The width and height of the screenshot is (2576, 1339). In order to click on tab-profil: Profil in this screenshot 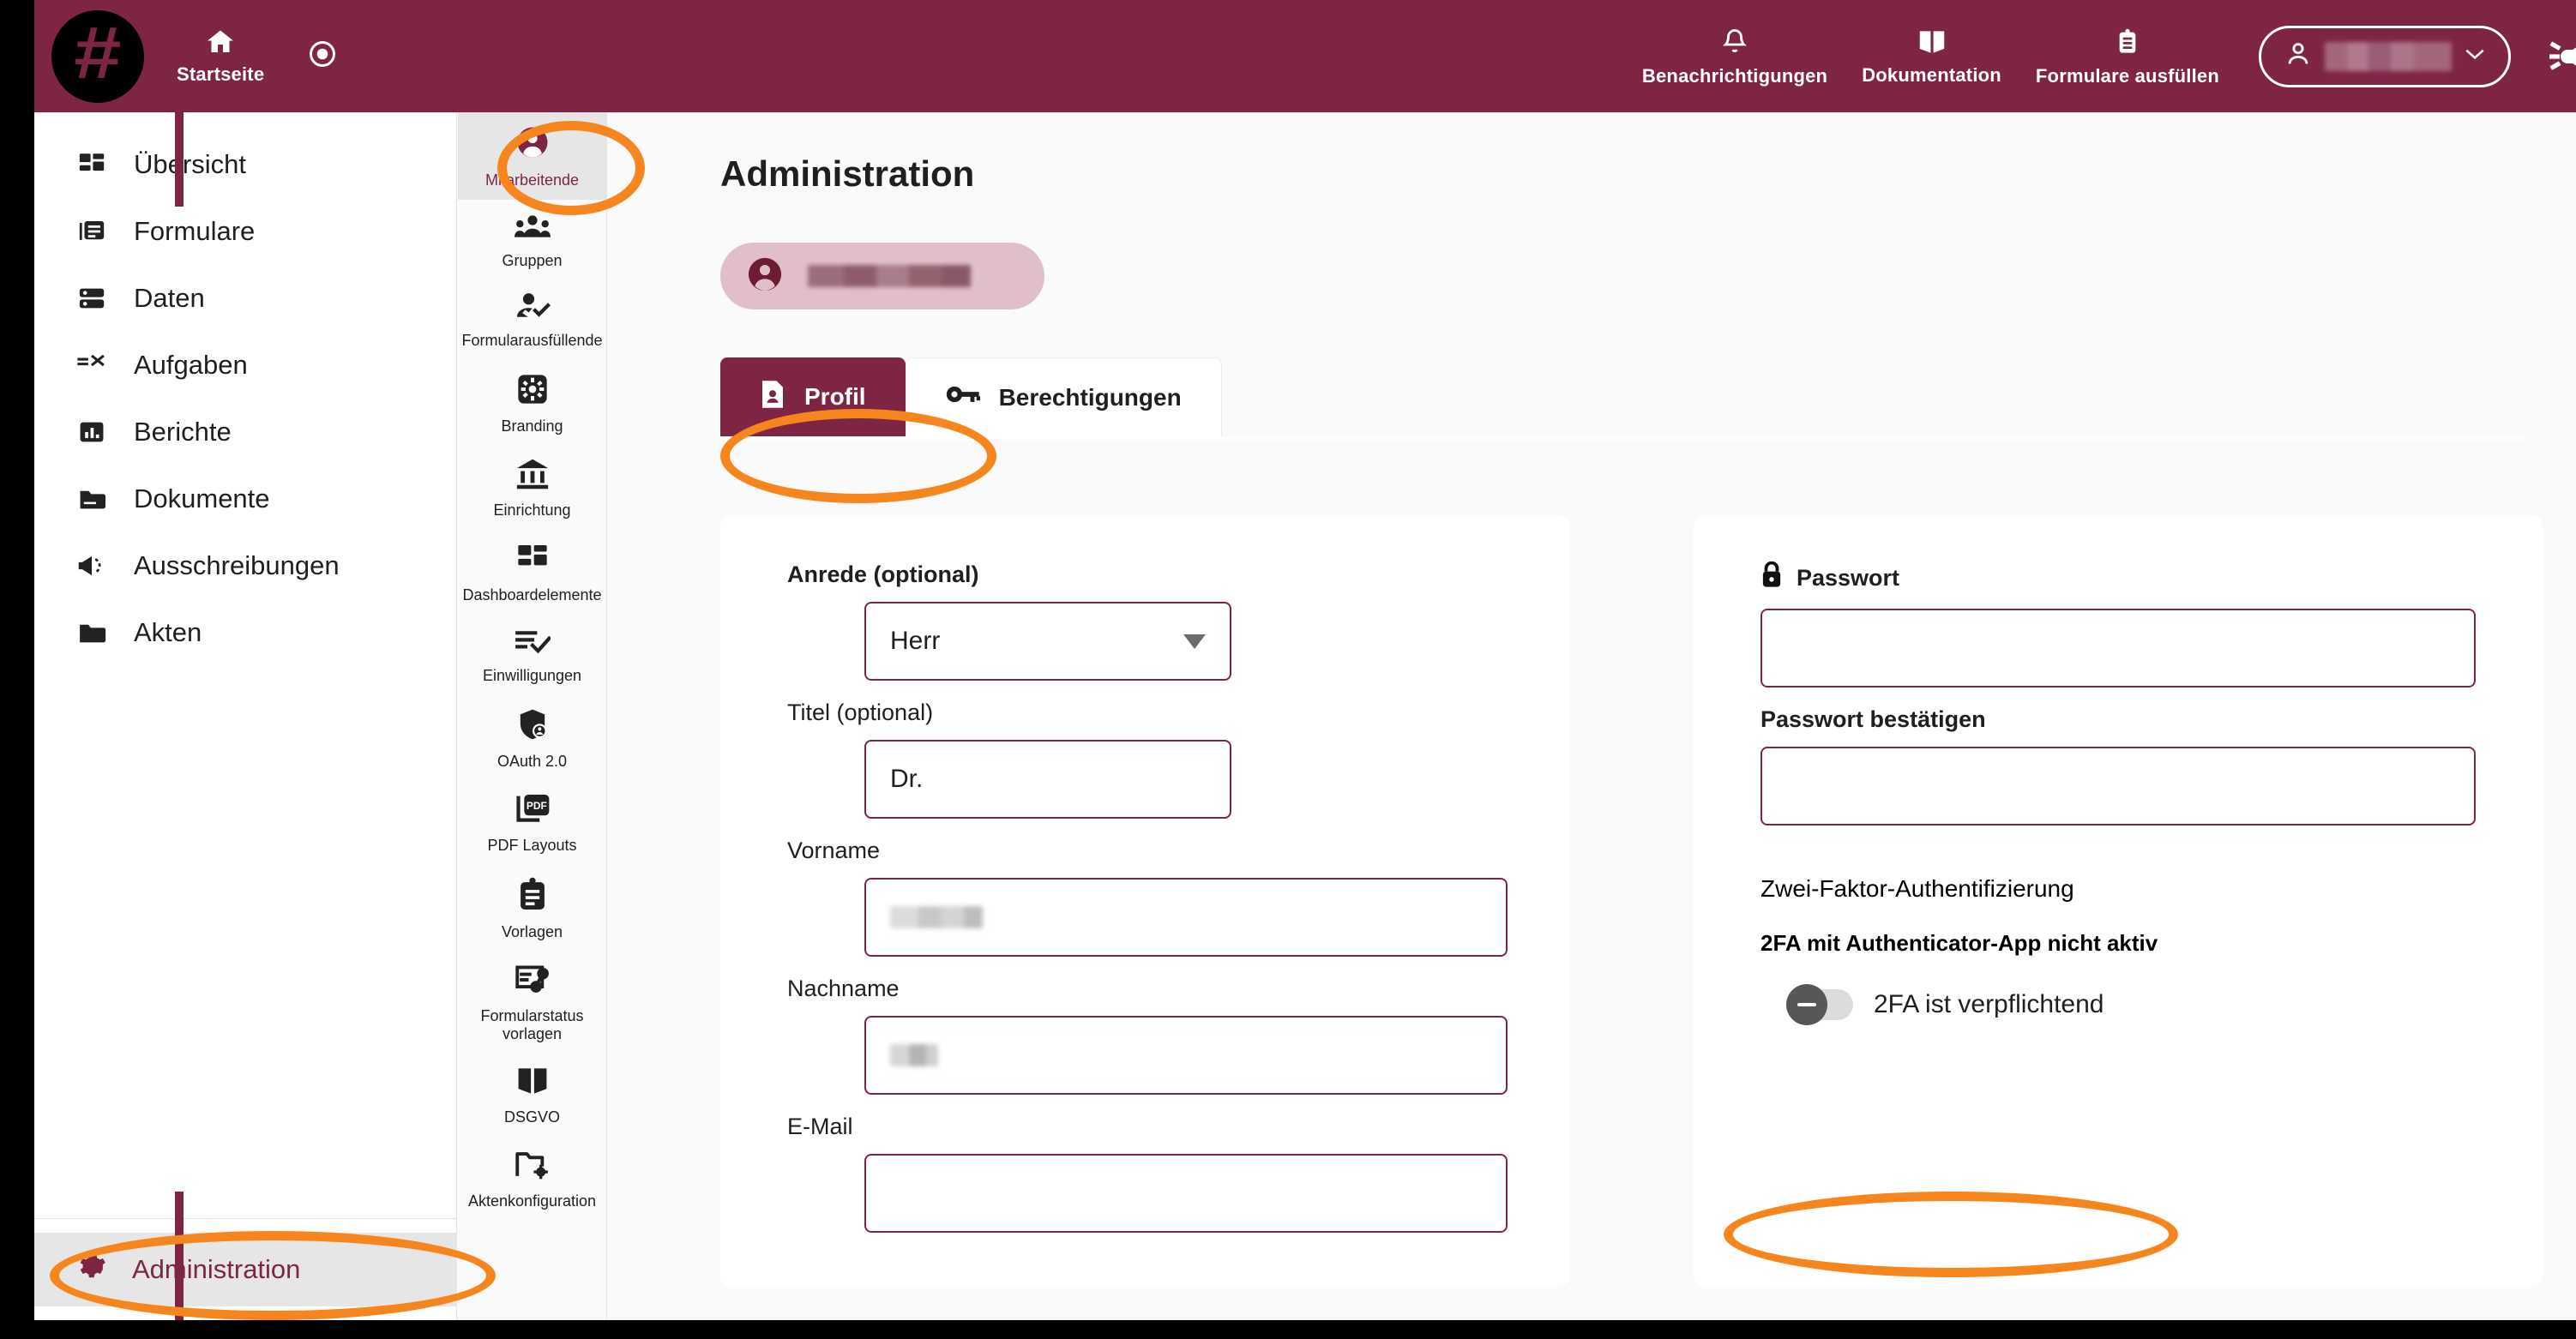, I will do `click(813, 396)`.